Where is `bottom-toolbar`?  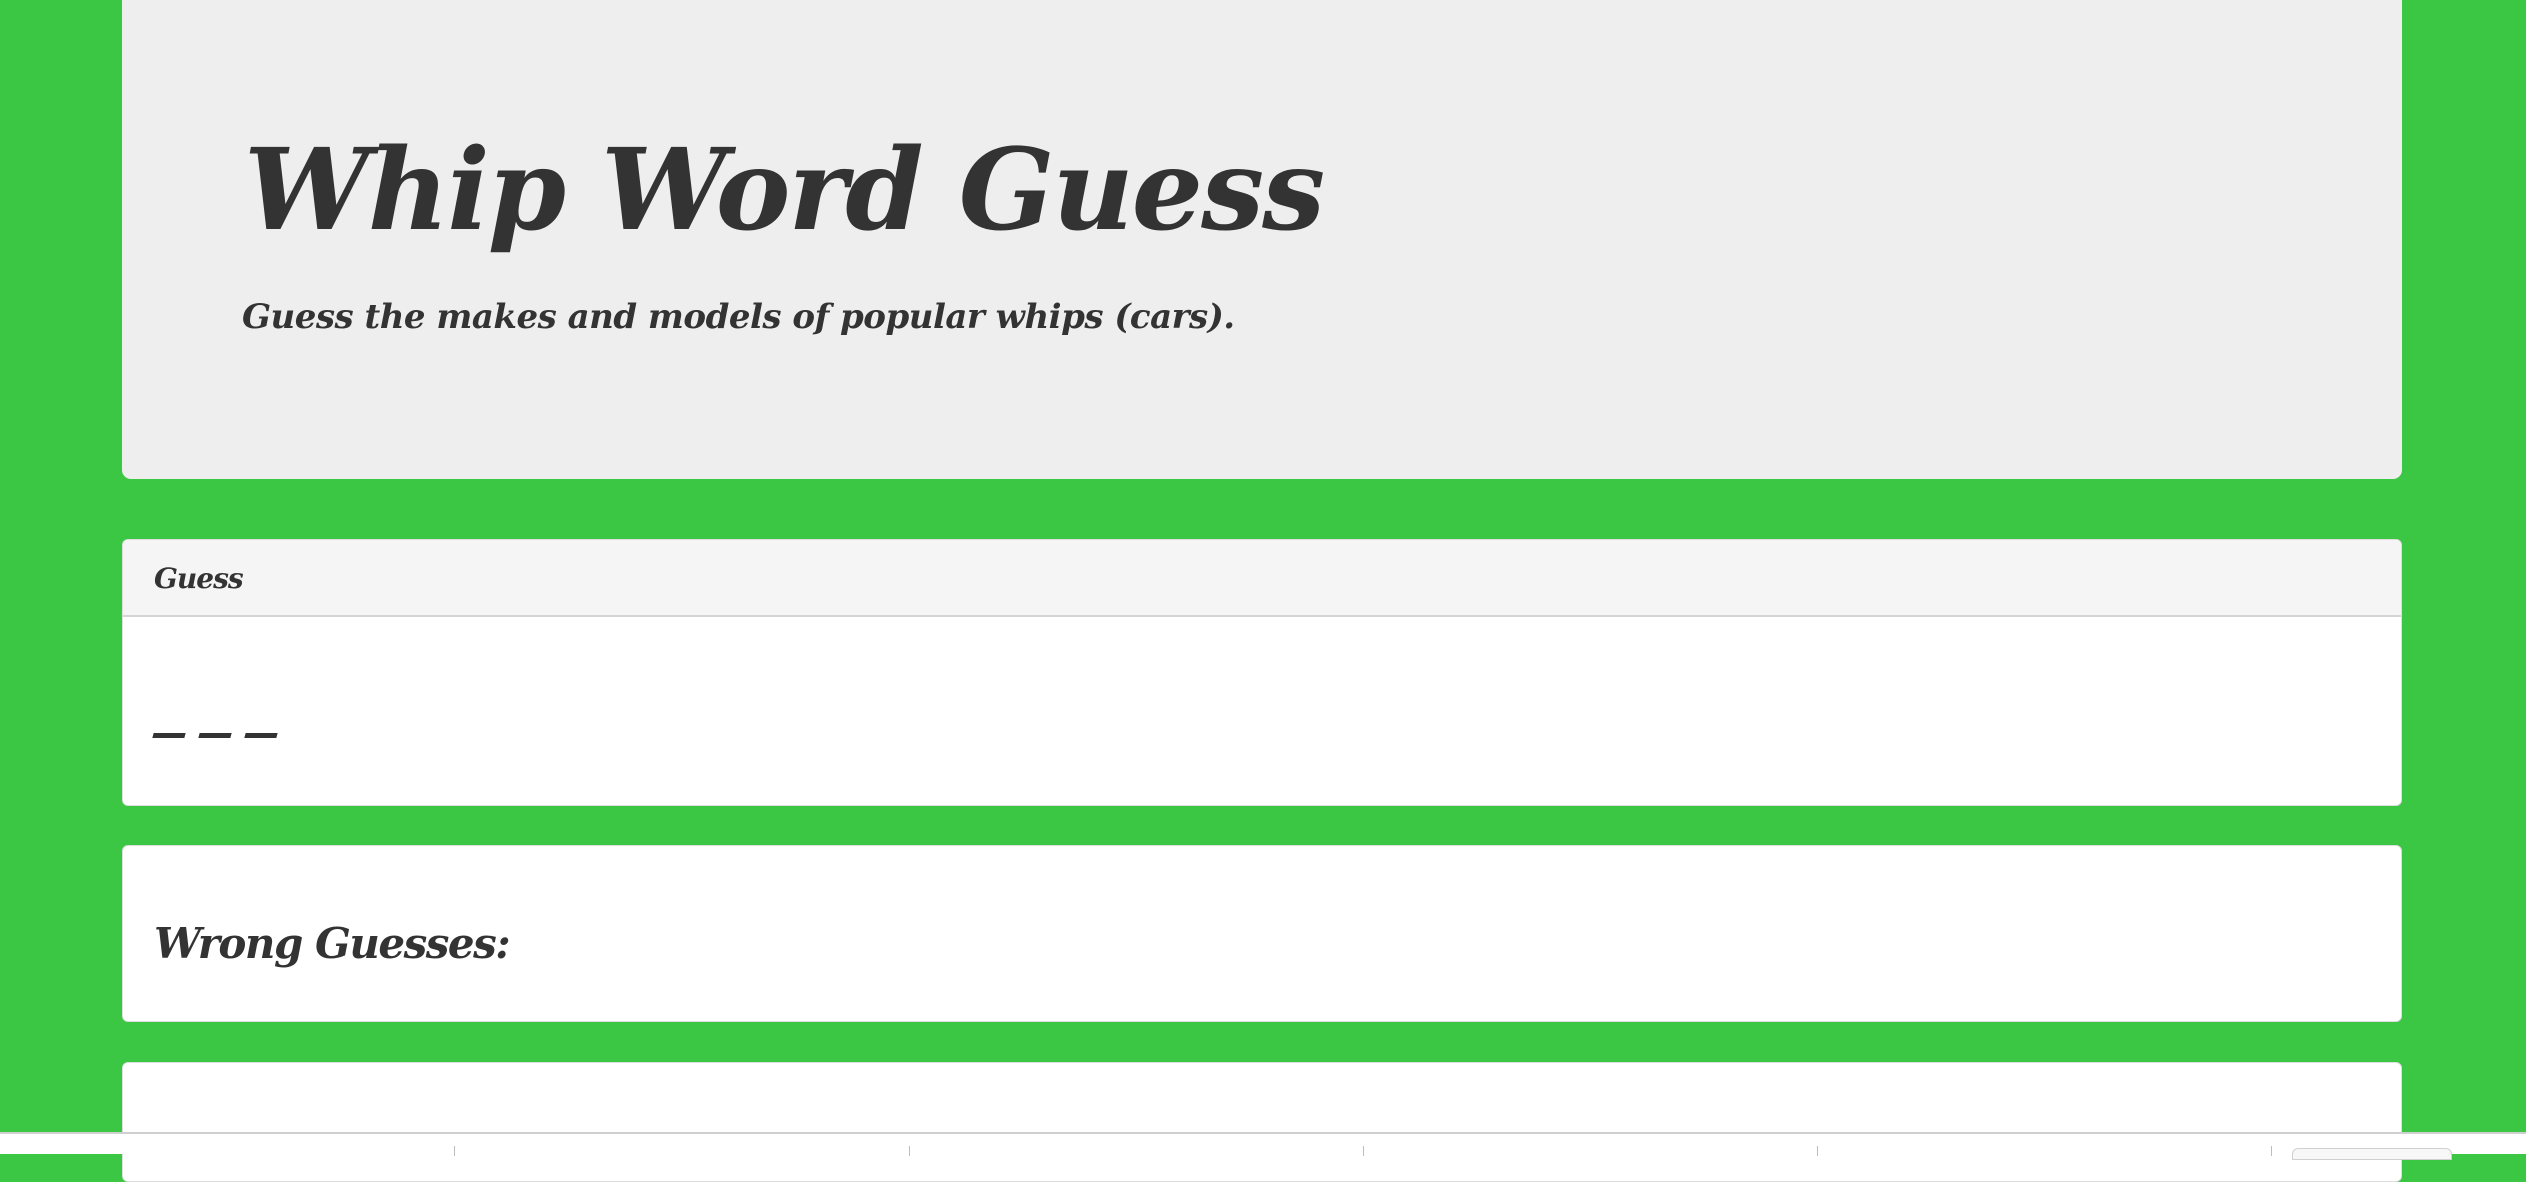
bottom-toolbar is located at coordinates (1263, 1146).